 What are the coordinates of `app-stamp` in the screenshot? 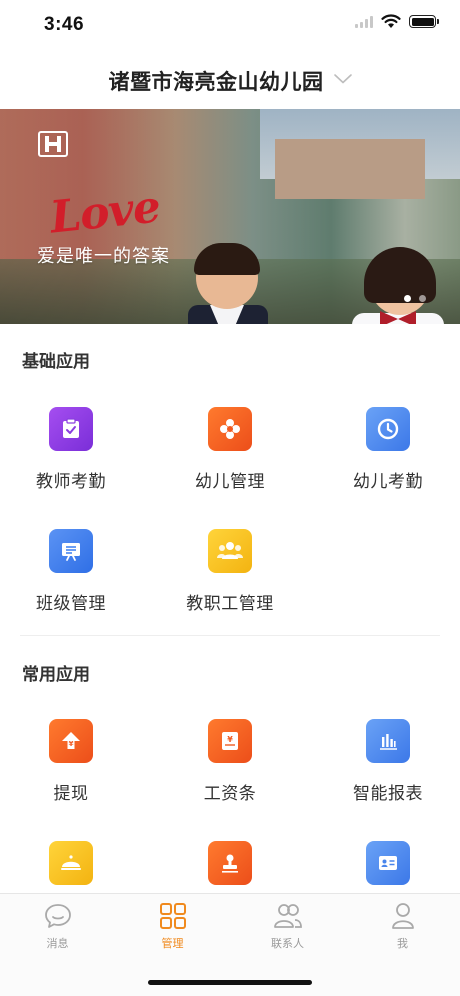 It's located at (230, 863).